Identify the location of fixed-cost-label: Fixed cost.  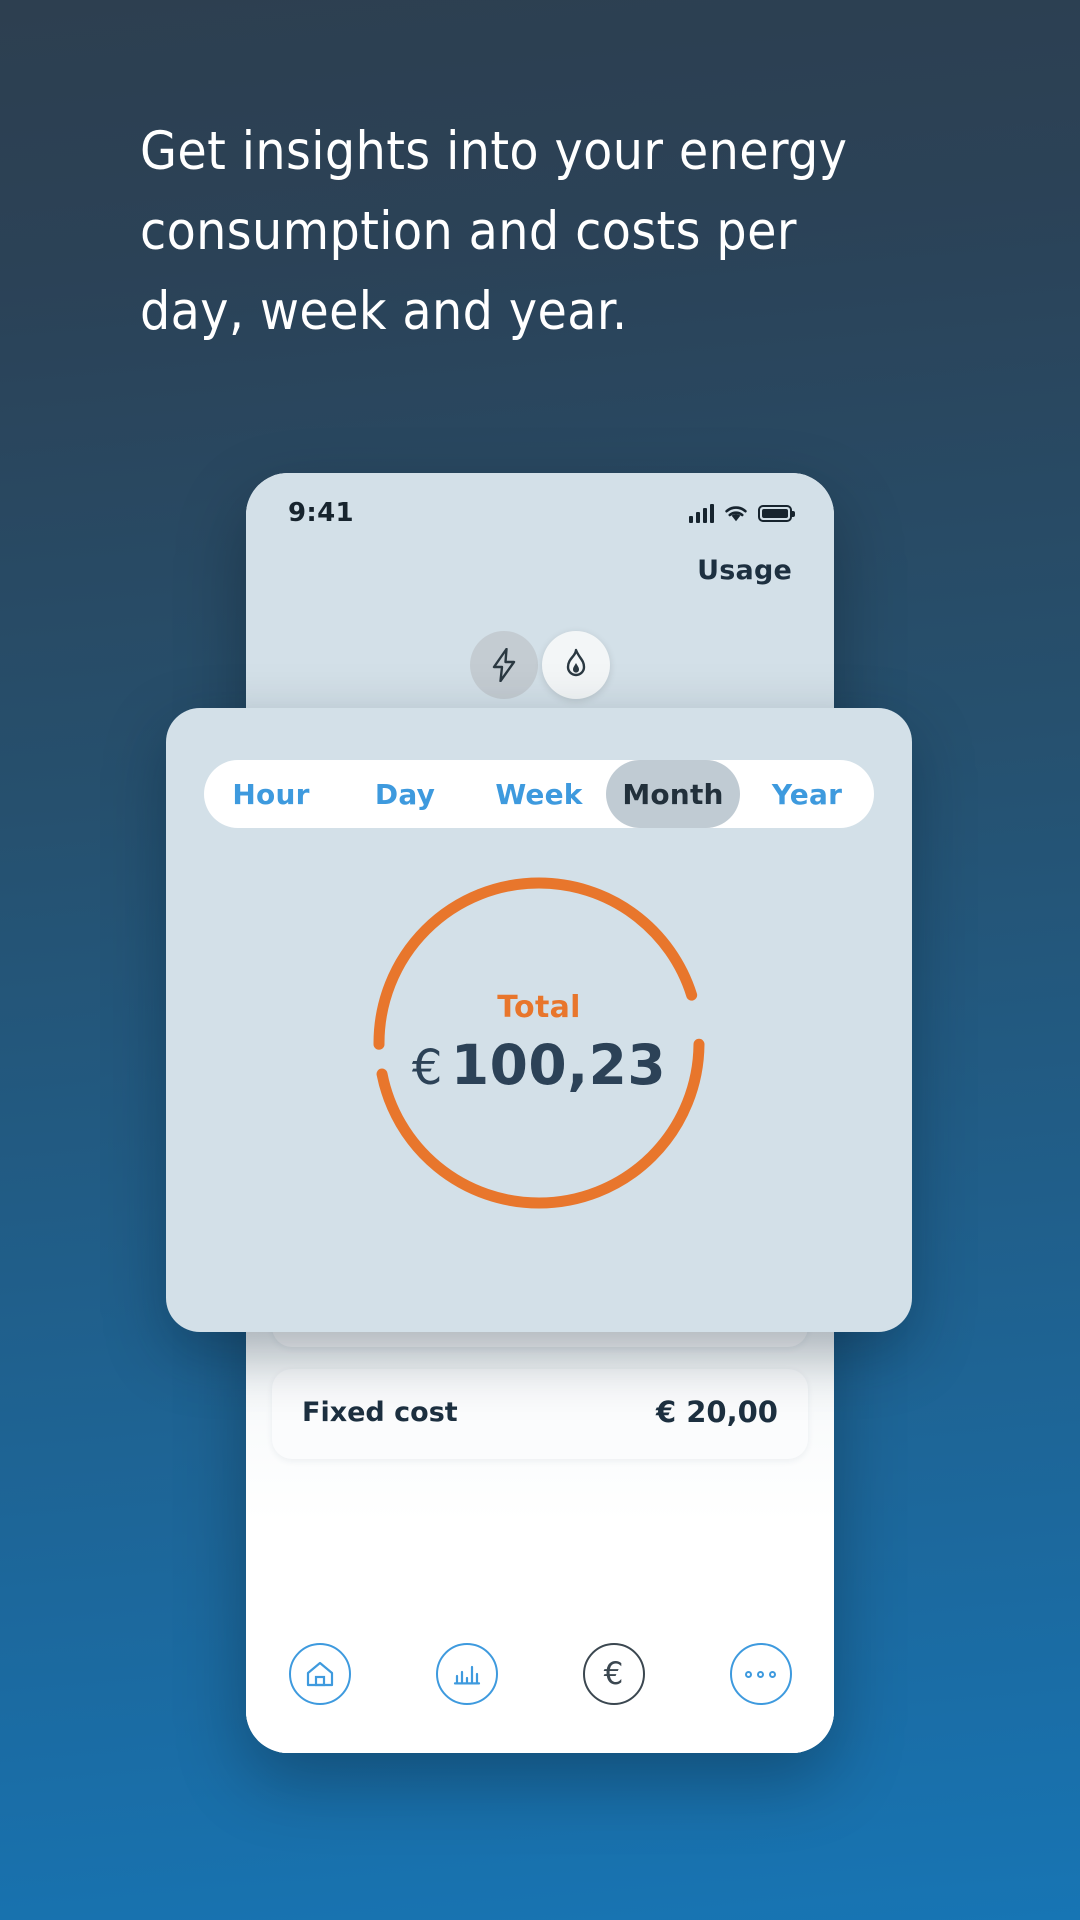
(380, 1412).